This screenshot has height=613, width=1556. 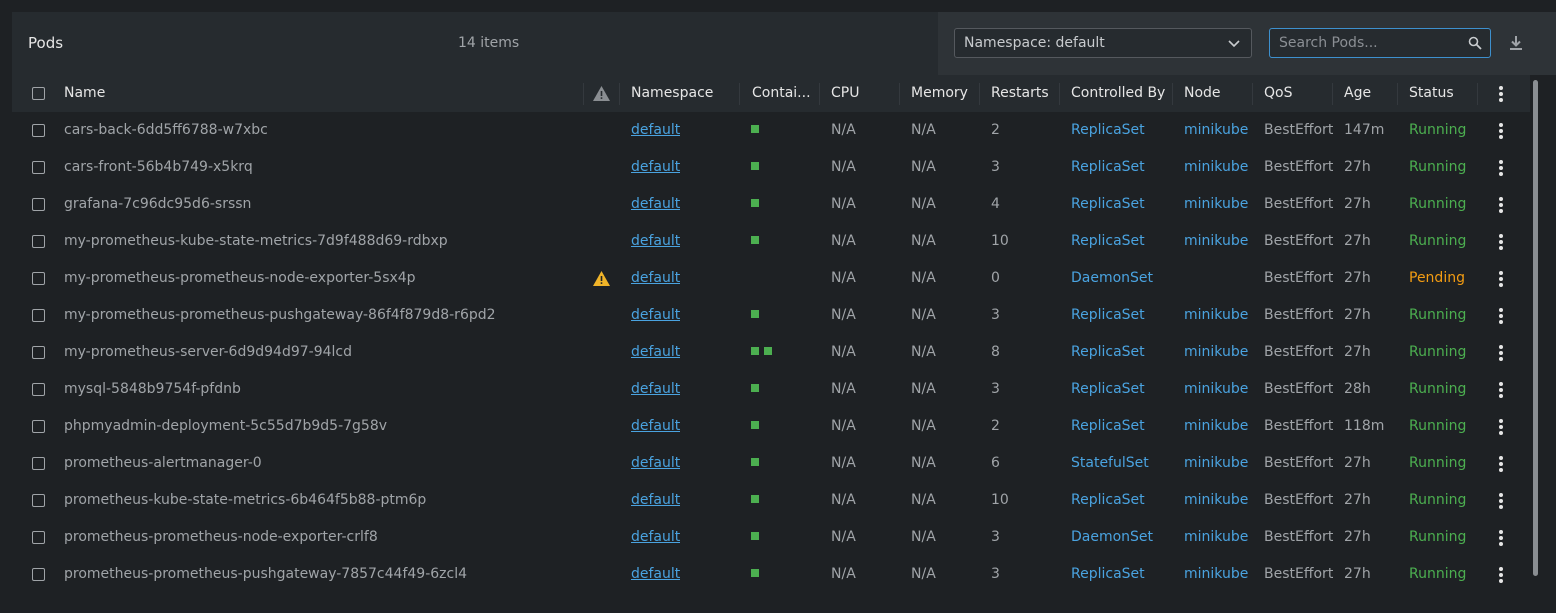 I want to click on col-memory: Memory, so click(x=939, y=93).